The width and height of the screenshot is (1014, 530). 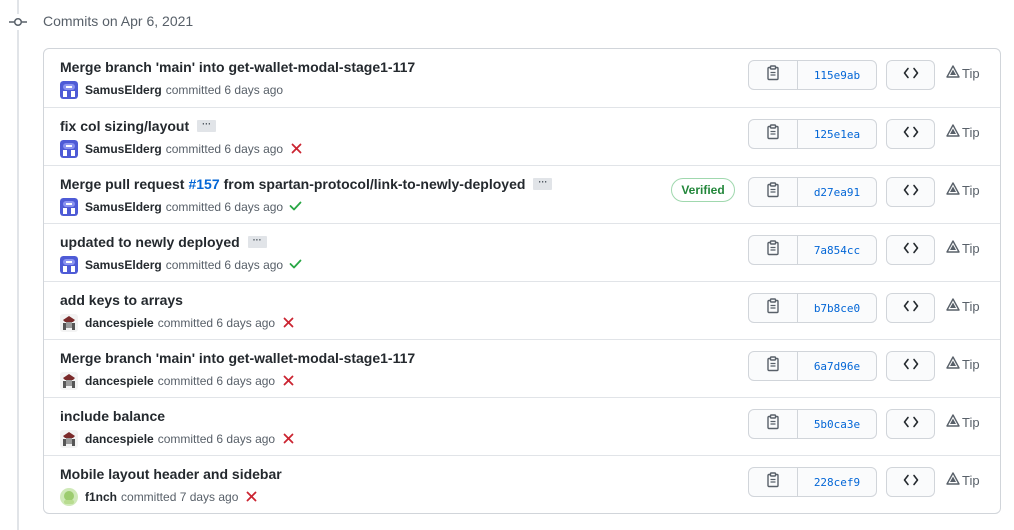 I want to click on verified-badge: Verified, so click(x=703, y=190).